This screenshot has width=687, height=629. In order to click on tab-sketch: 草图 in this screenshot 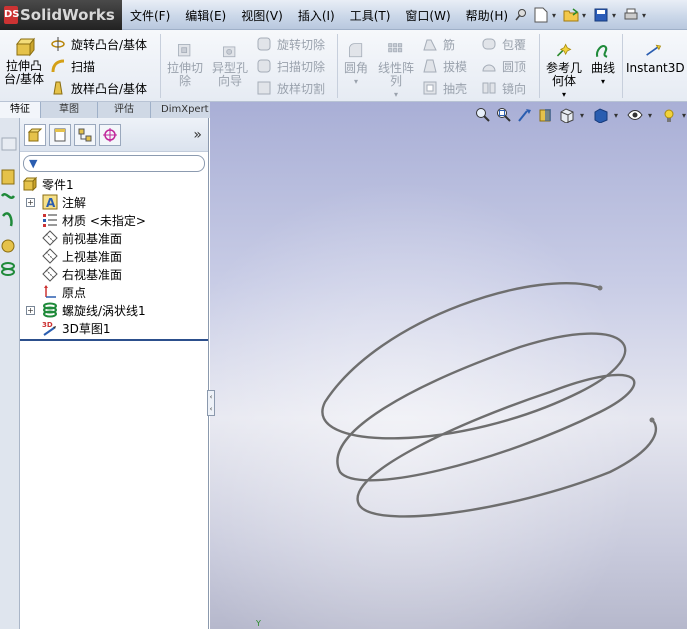, I will do `click(69, 110)`.